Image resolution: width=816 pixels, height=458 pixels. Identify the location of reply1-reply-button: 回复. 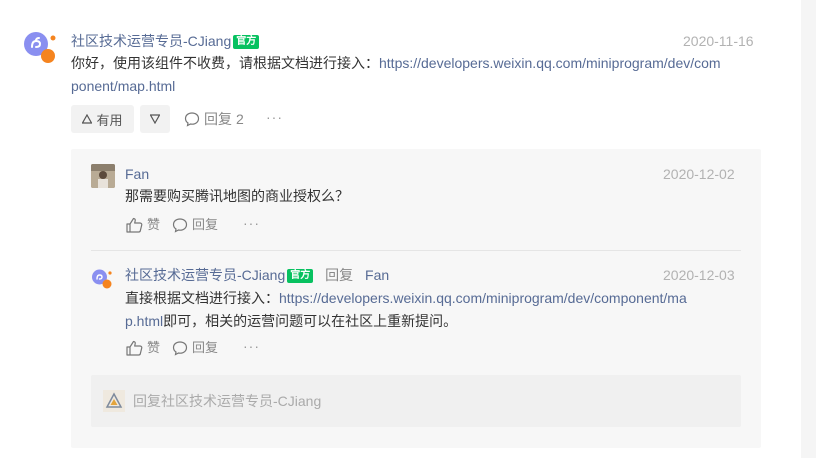
(195, 225).